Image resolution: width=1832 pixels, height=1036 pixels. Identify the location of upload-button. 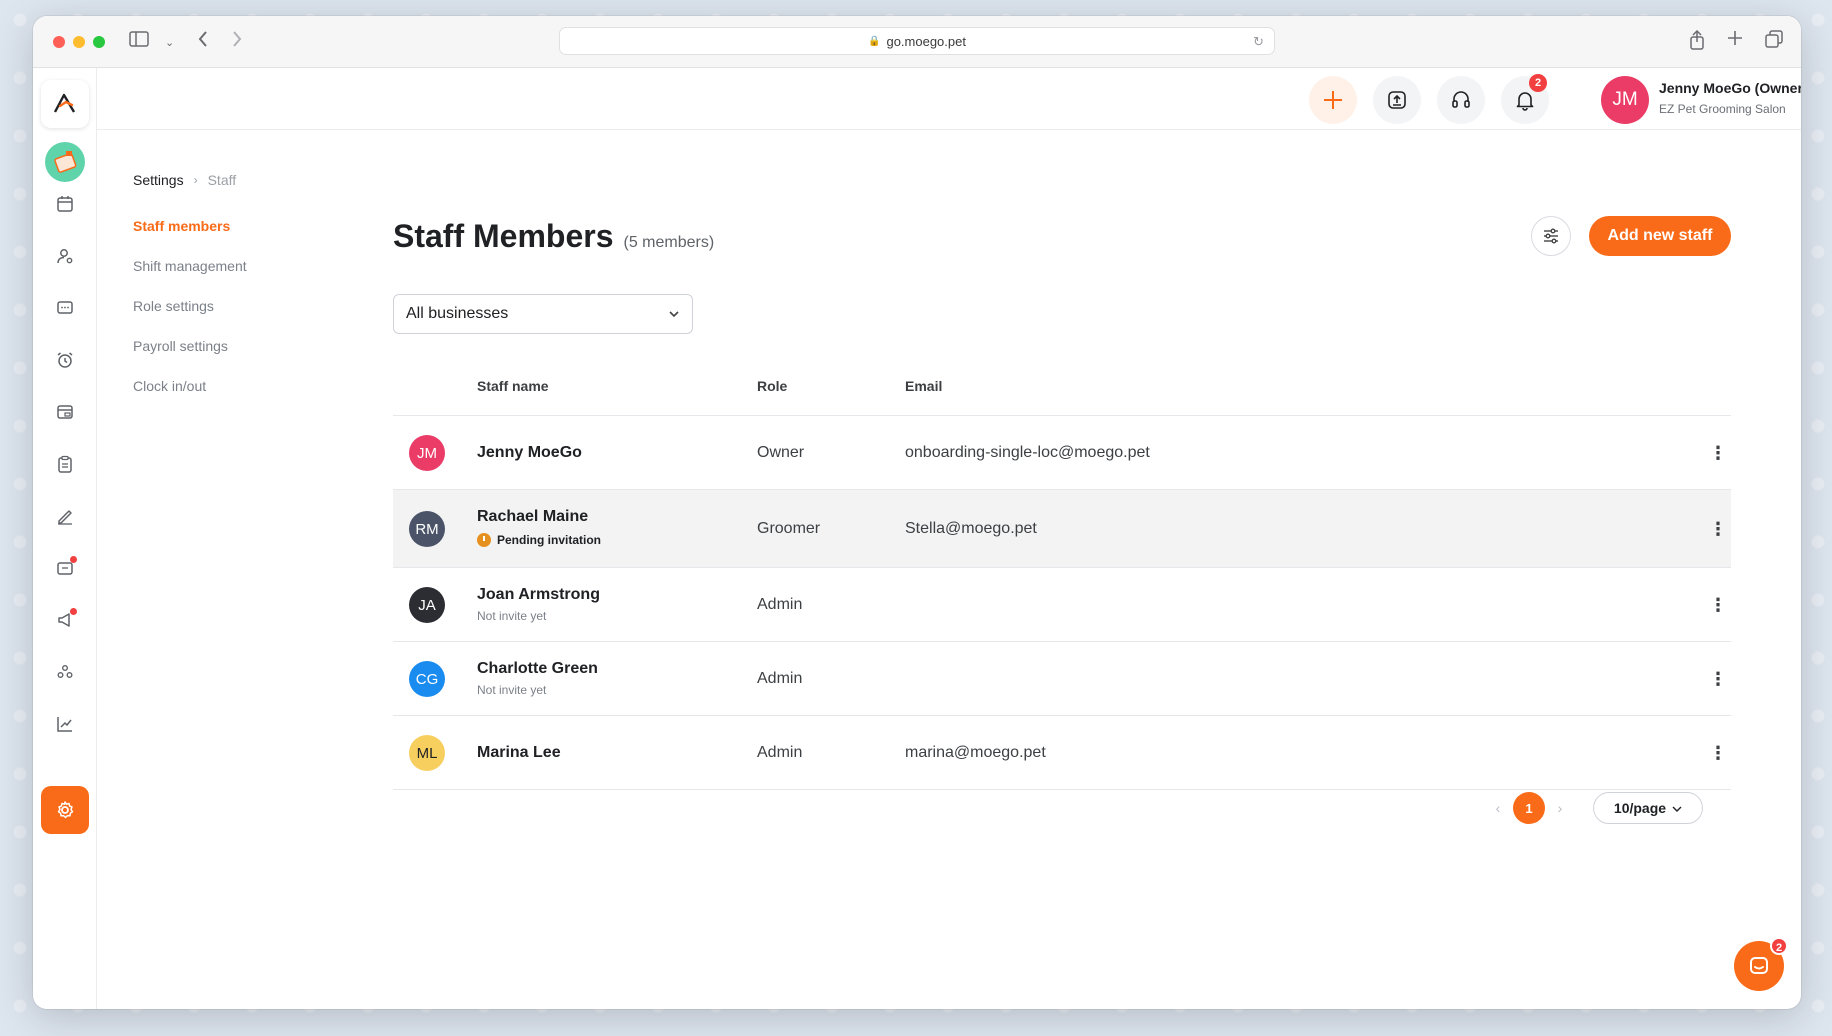
(1397, 100).